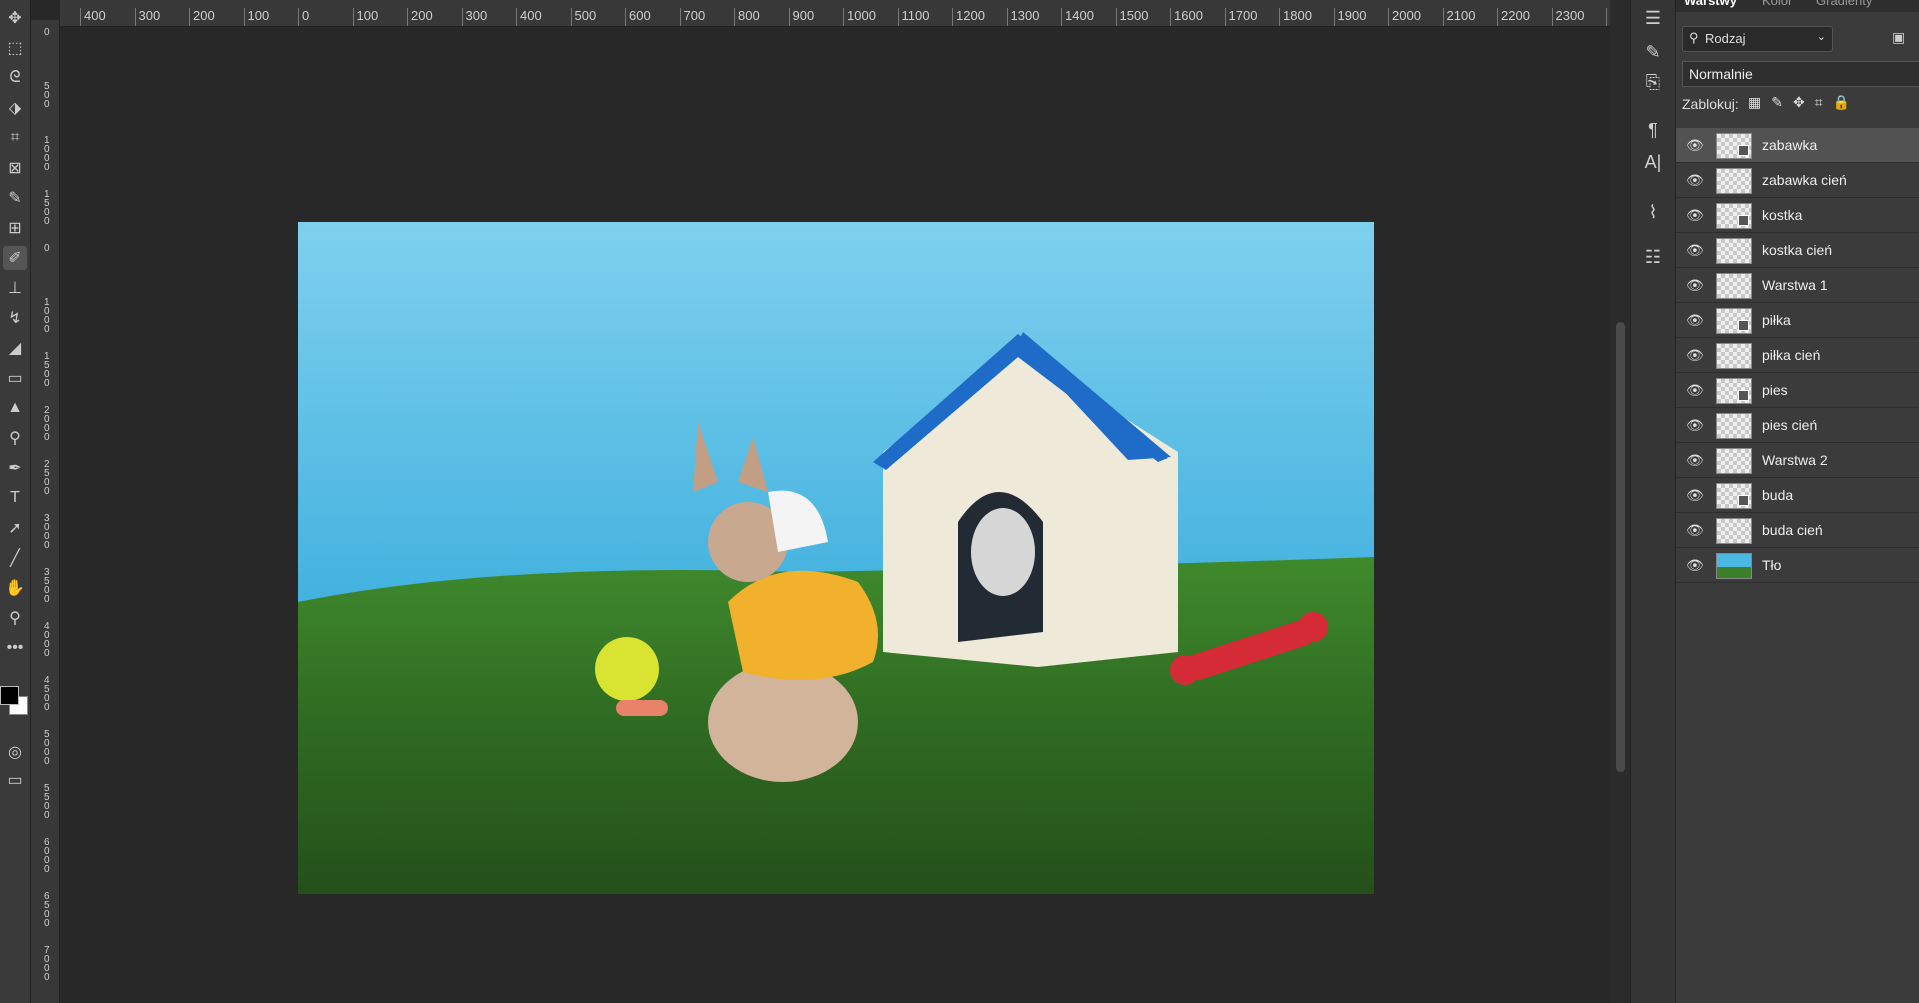 The width and height of the screenshot is (1919, 1003). I want to click on ruler-top-label: 2200, so click(1513, 17).